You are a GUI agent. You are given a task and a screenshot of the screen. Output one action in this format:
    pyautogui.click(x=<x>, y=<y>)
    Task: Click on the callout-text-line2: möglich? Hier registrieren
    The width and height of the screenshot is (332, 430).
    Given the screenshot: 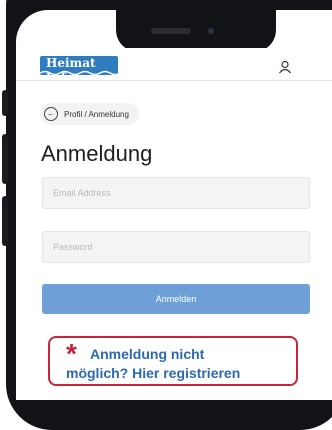 What is the action you would take?
    pyautogui.click(x=153, y=373)
    